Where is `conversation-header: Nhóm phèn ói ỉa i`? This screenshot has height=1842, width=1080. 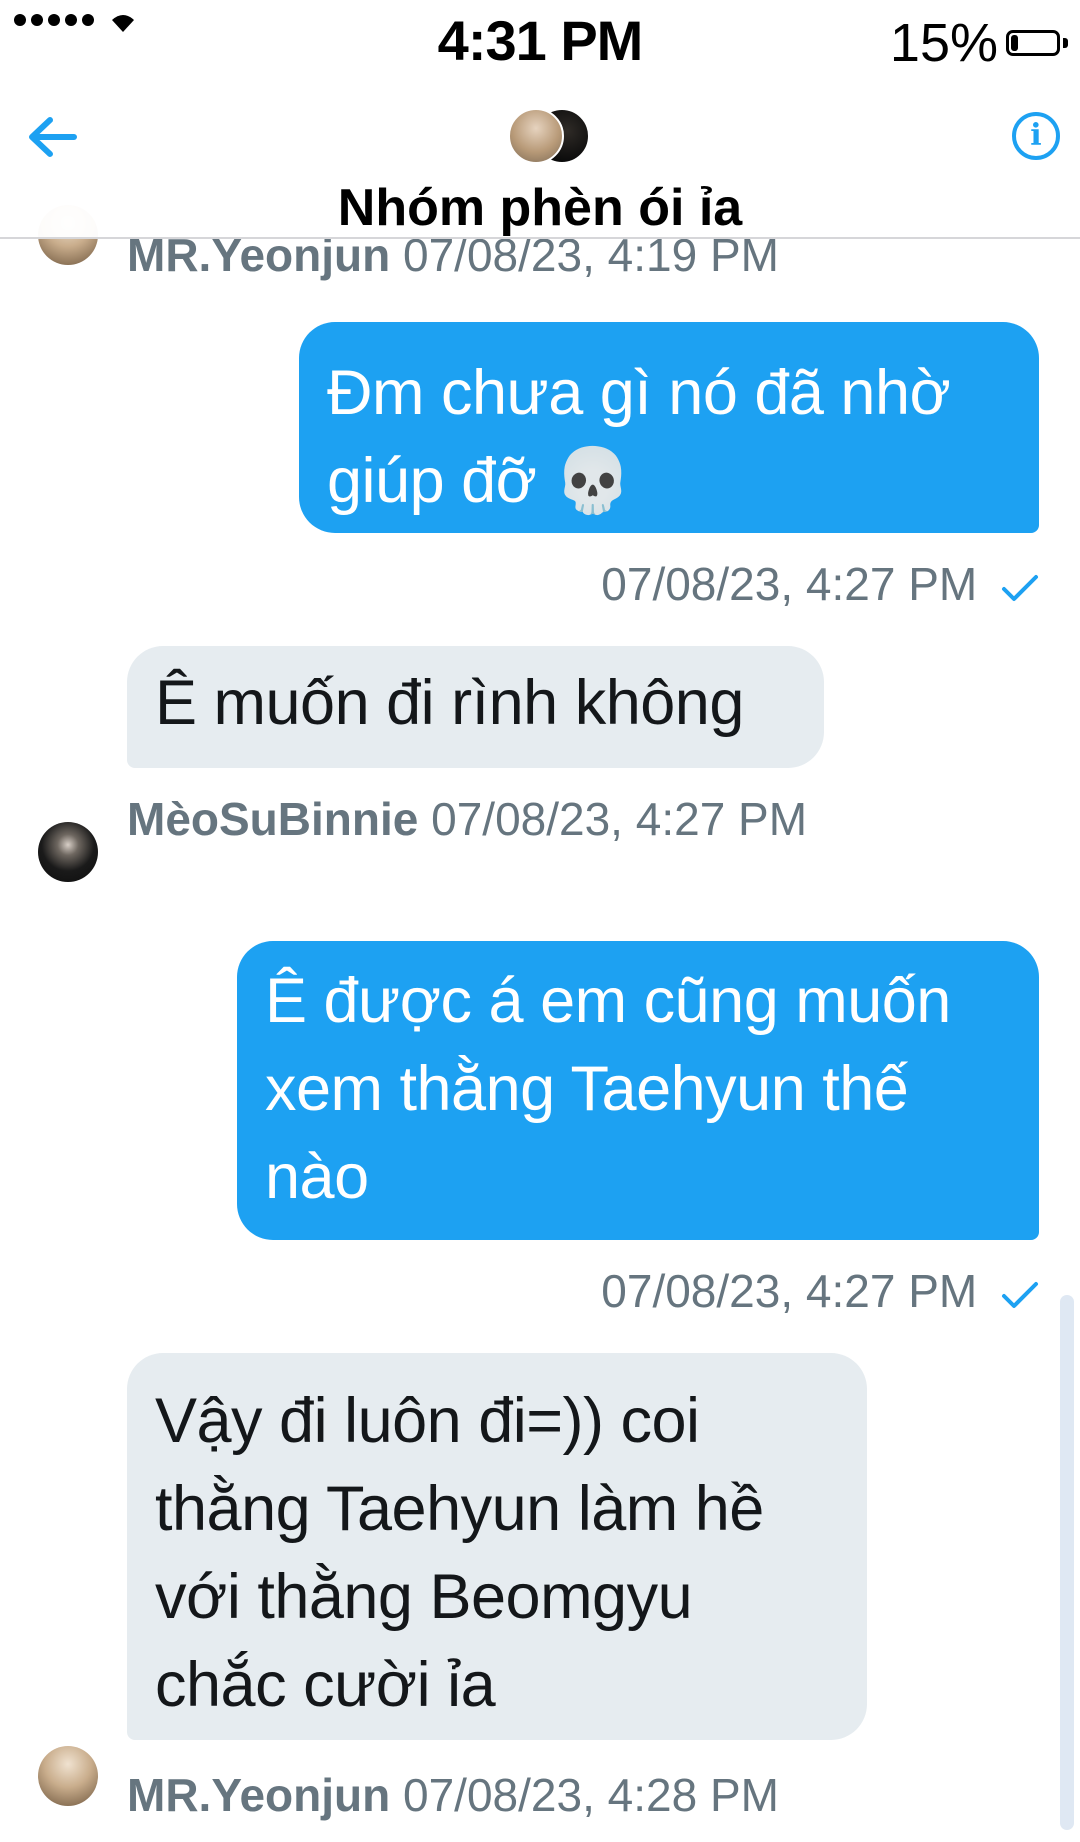
conversation-header: Nhóm phèn ói ỉa i is located at coordinates (540, 164).